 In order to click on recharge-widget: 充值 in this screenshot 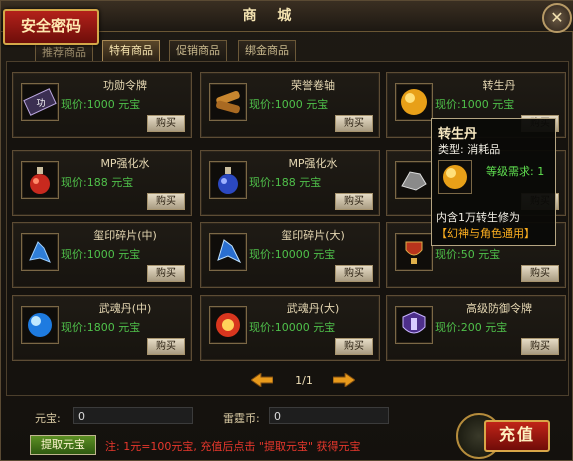, I will do `click(504, 435)`.